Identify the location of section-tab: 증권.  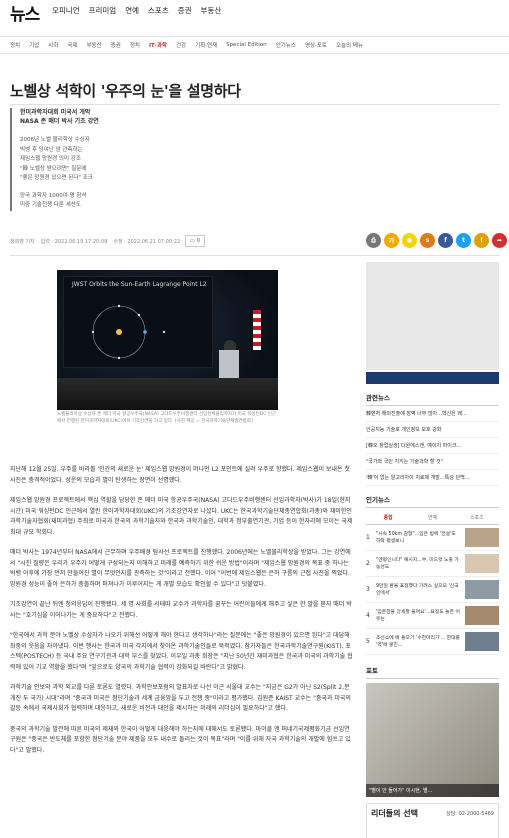
(116, 45).